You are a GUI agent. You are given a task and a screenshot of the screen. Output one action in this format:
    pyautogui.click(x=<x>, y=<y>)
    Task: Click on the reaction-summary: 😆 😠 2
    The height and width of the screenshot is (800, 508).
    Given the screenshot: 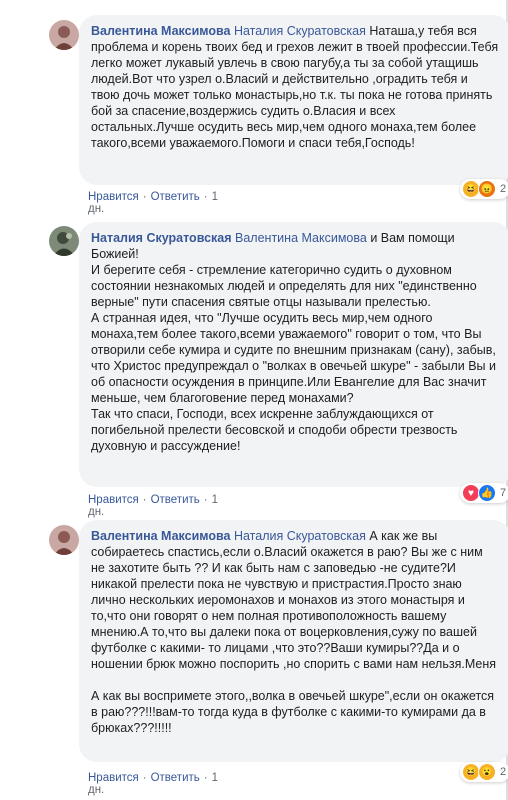 What is the action you would take?
    pyautogui.click(x=484, y=189)
    